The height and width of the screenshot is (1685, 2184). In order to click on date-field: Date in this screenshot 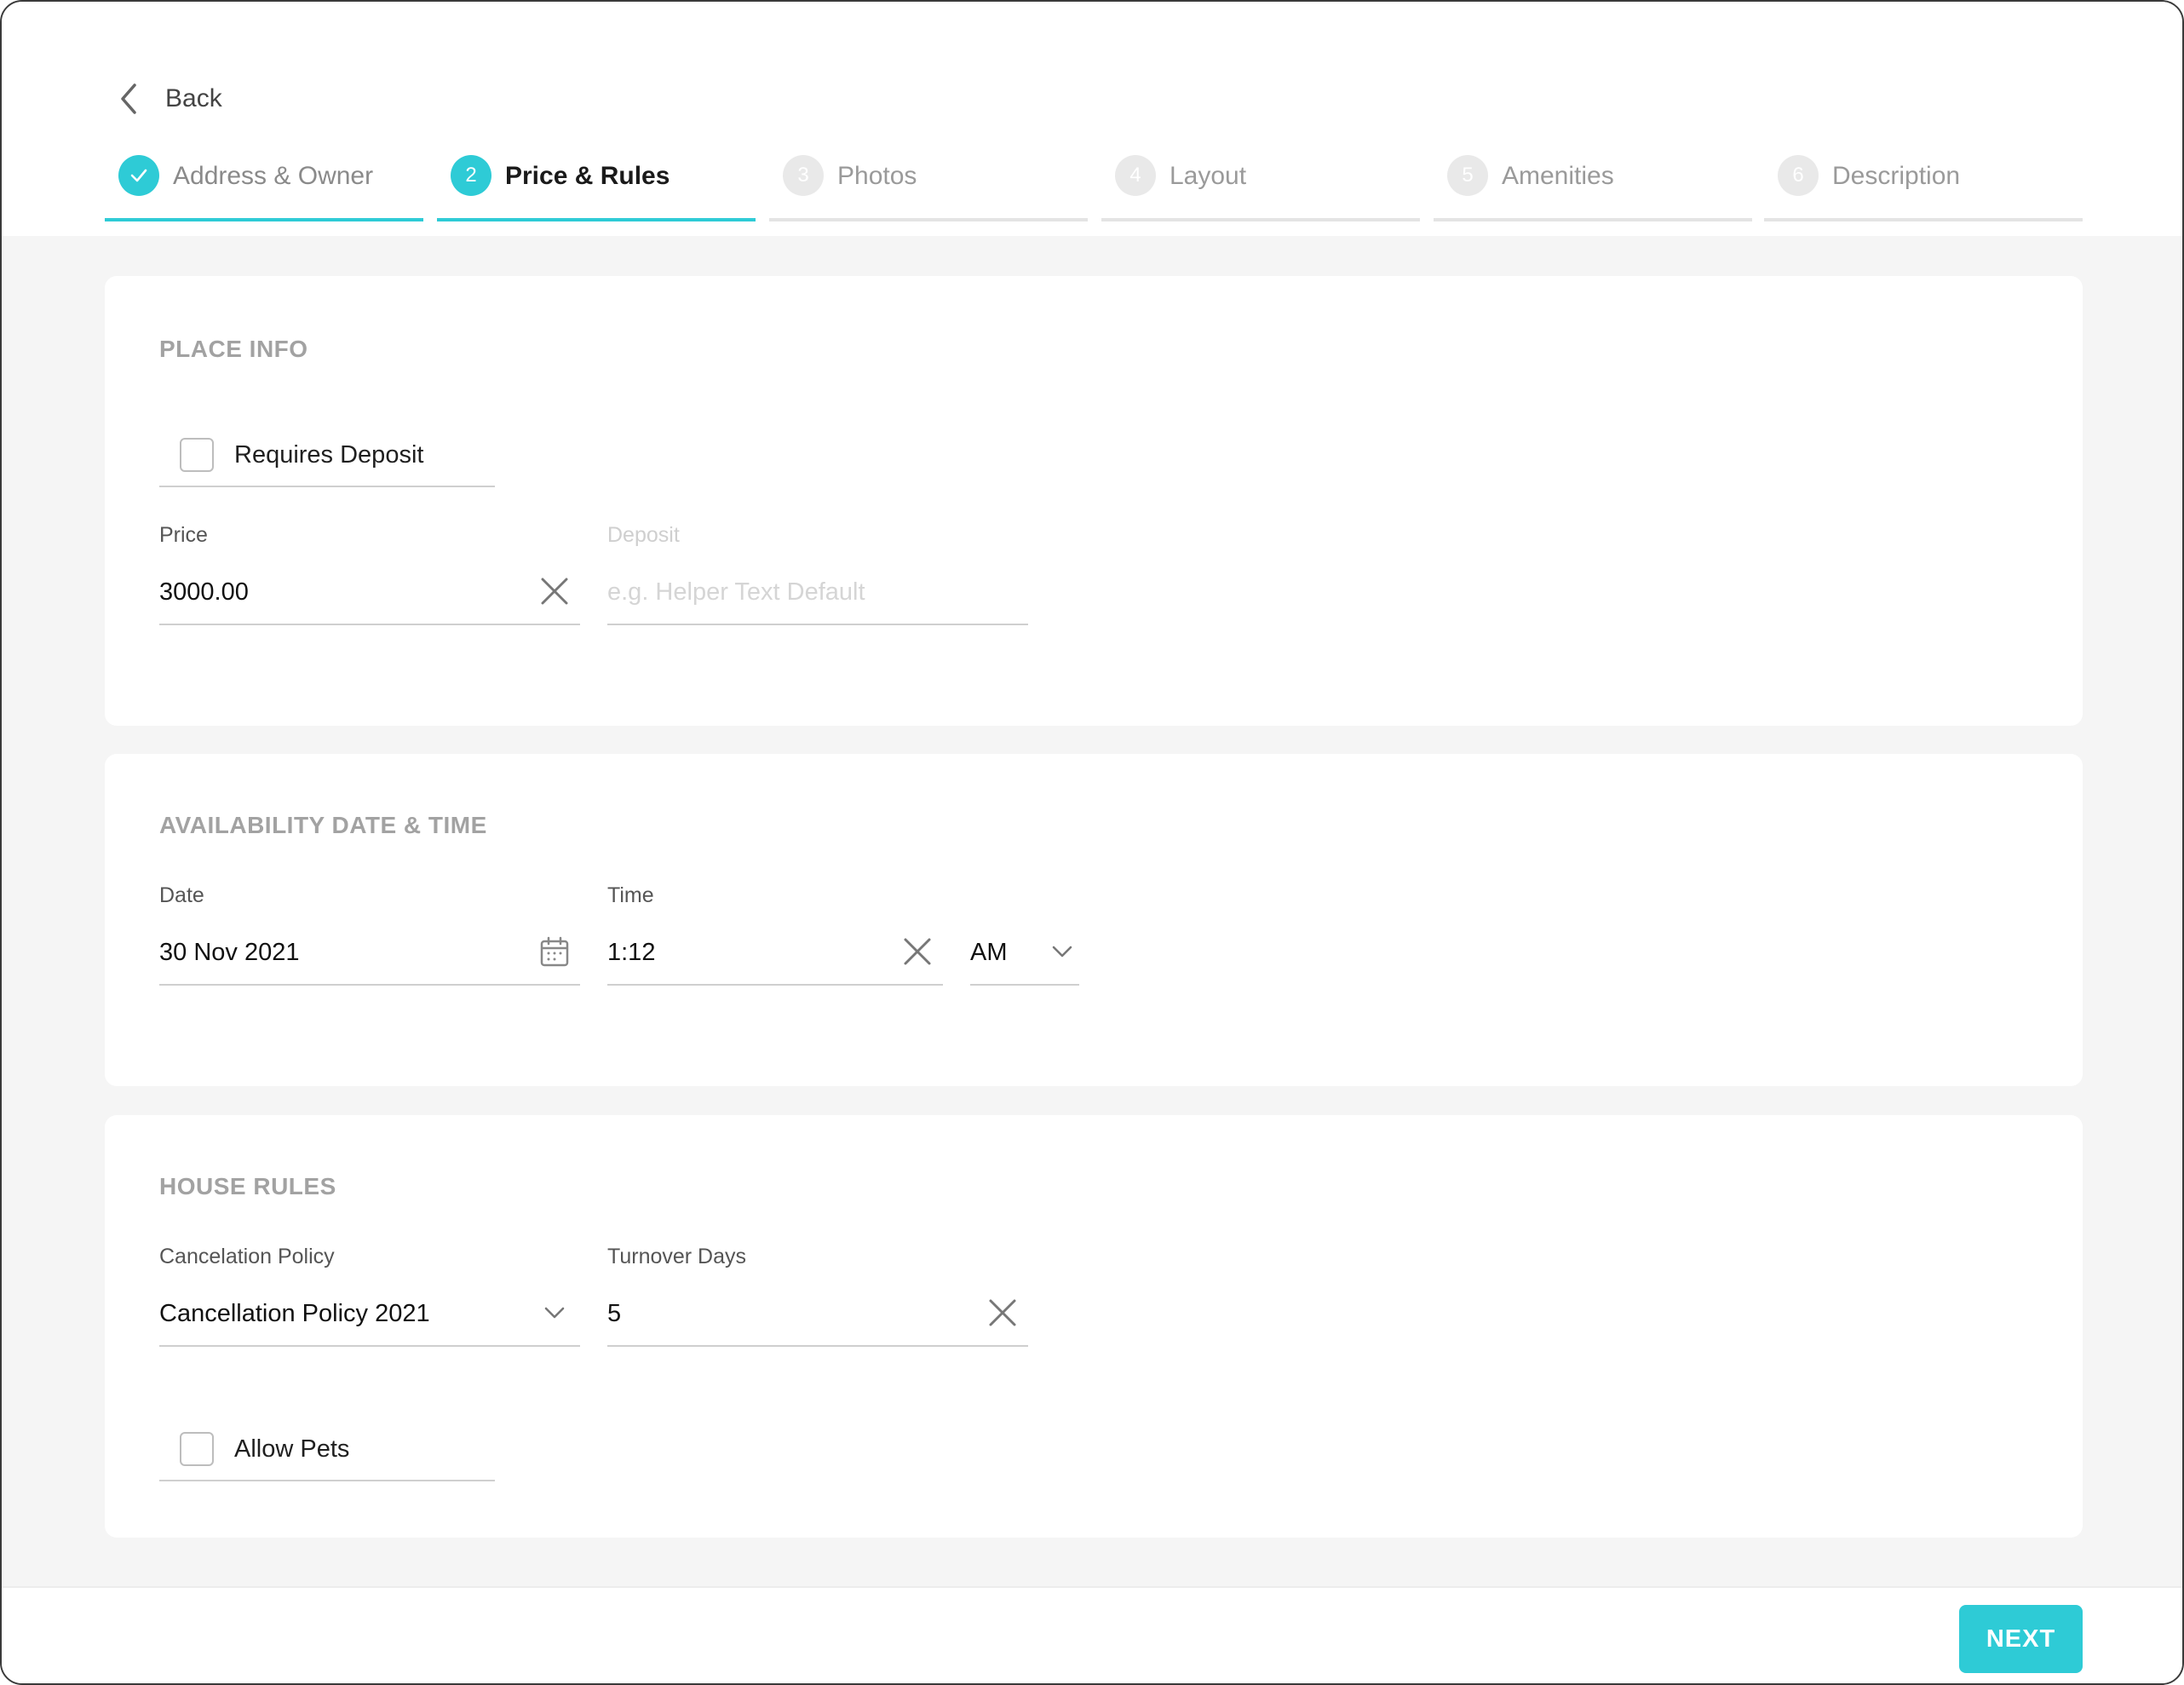, I will do `click(369, 934)`.